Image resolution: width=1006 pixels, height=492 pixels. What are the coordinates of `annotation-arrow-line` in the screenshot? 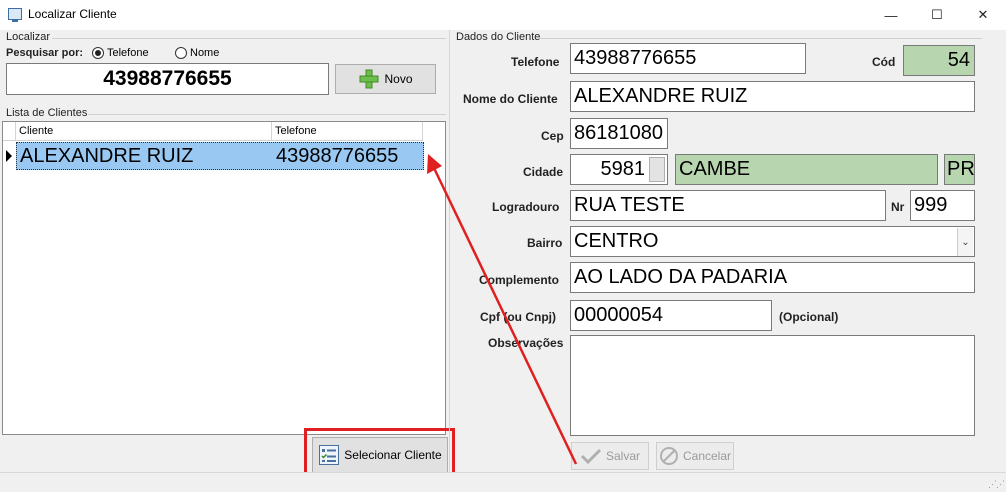 It's located at (505, 316).